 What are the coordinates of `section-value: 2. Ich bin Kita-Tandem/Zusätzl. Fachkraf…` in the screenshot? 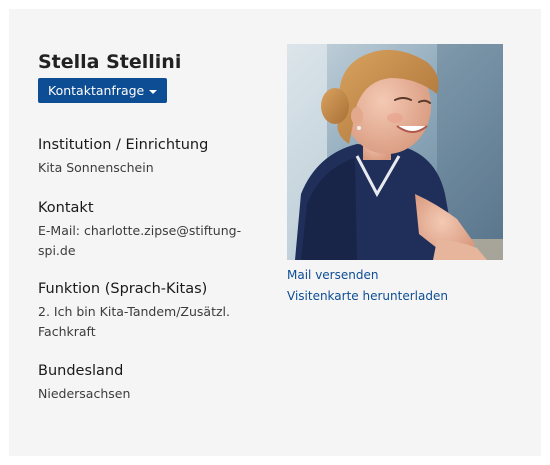 It's located at (158, 322).